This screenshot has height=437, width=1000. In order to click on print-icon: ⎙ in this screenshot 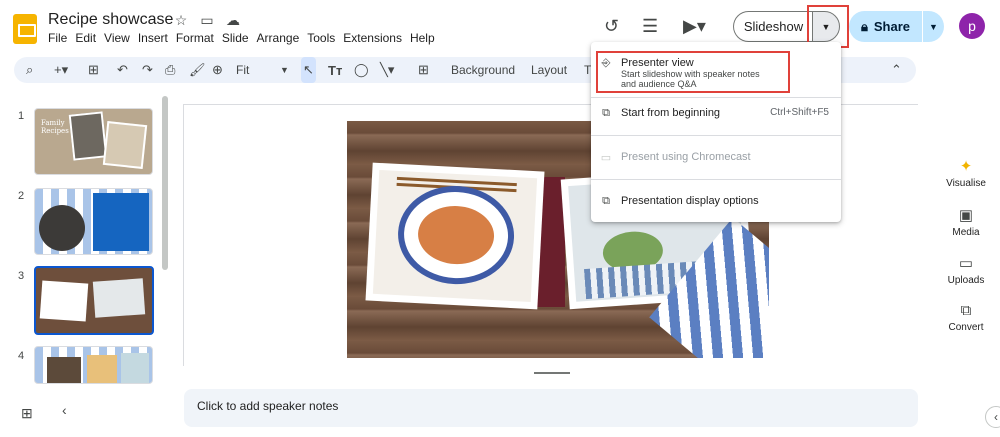, I will do `click(170, 70)`.